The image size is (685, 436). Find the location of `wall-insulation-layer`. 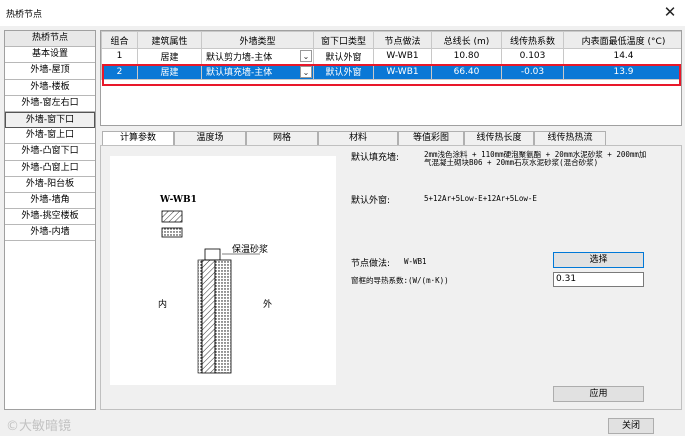

wall-insulation-layer is located at coordinates (208, 316).